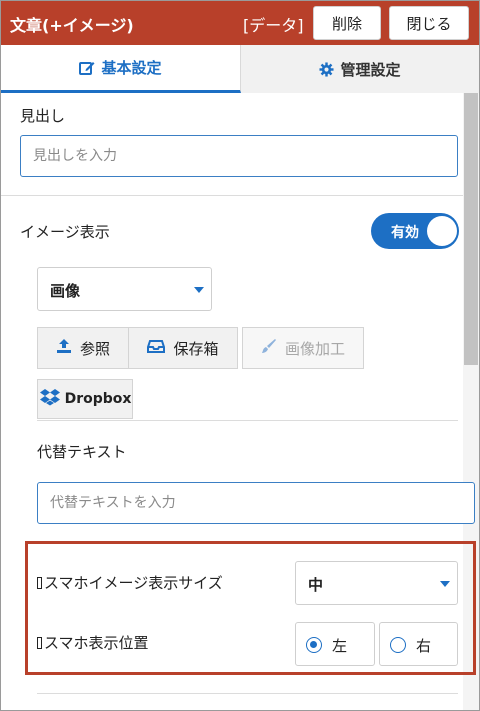 The height and width of the screenshot is (711, 480). I want to click on dropbox-icon, so click(50, 399).